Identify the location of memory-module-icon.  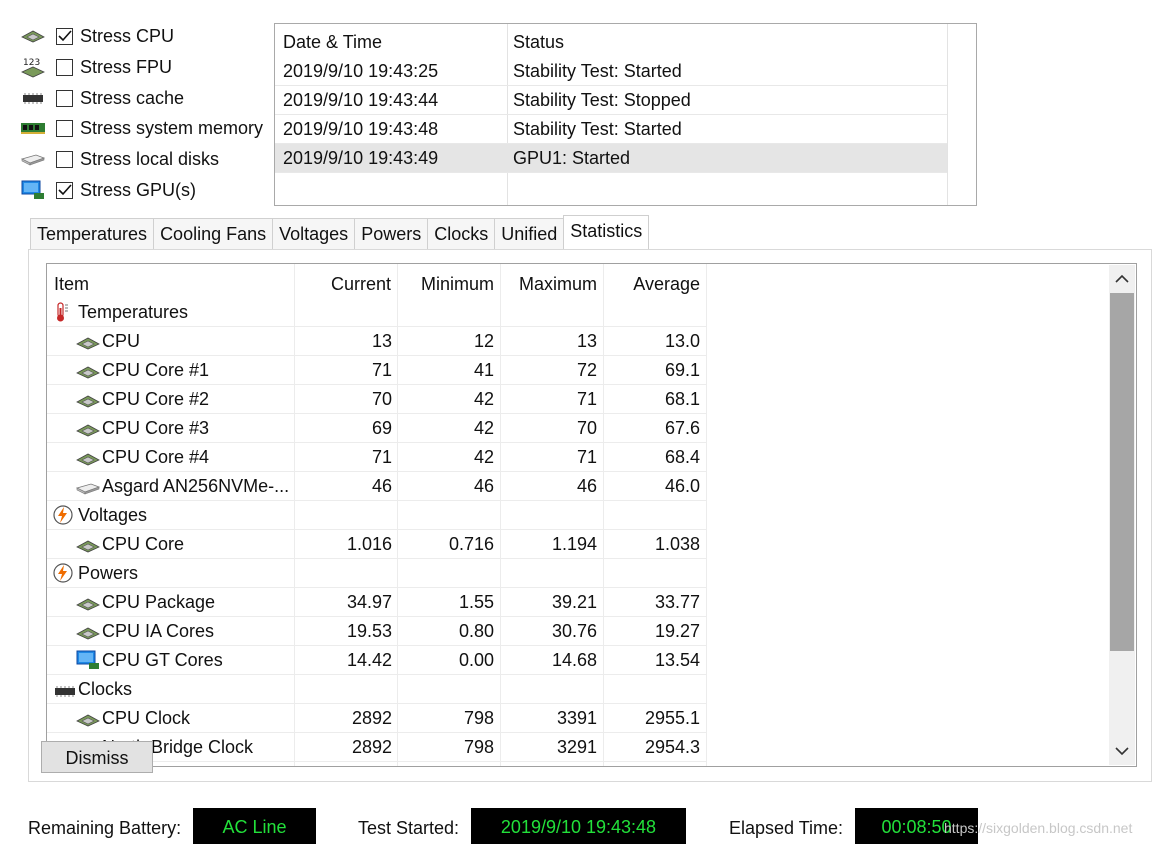
(33, 128).